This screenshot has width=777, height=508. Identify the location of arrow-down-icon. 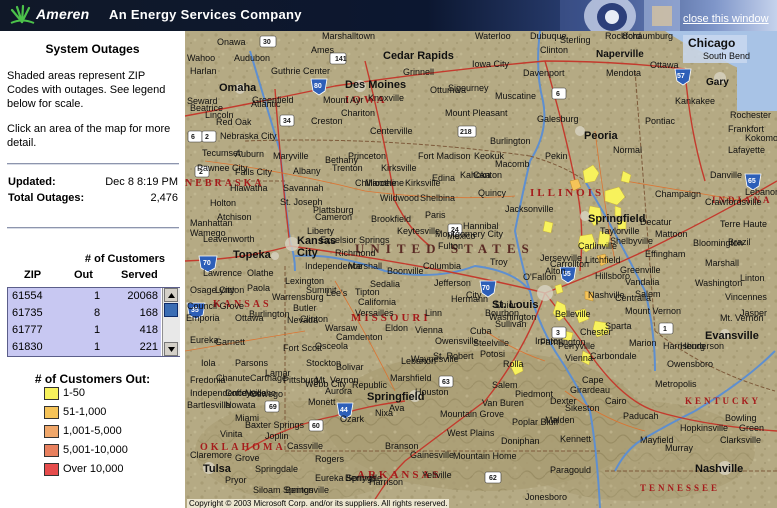
(171, 349).